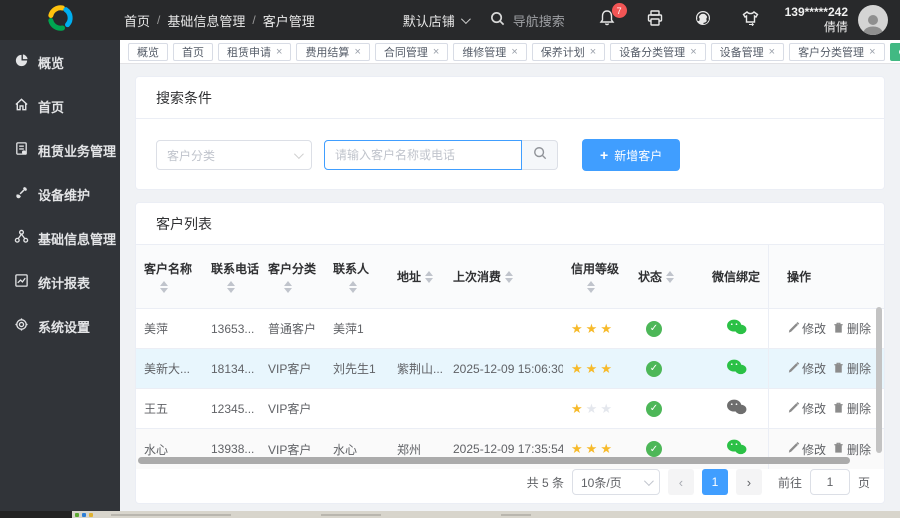 This screenshot has height=518, width=900. Describe the element at coordinates (736, 449) in the screenshot. I see `wechat-icon` at that location.